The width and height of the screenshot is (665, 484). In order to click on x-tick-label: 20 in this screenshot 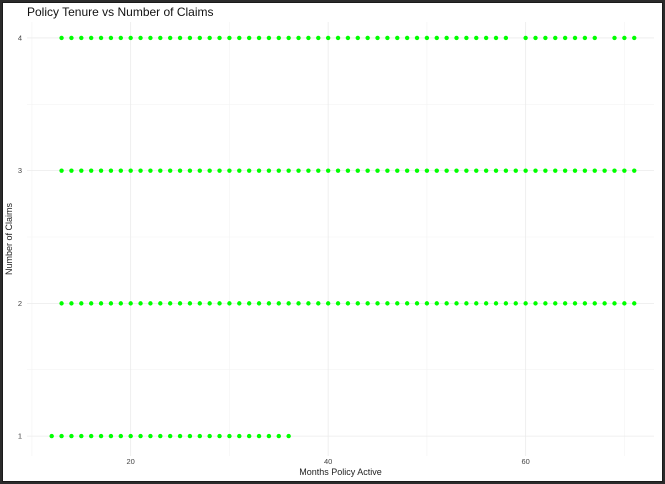, I will do `click(131, 461)`.